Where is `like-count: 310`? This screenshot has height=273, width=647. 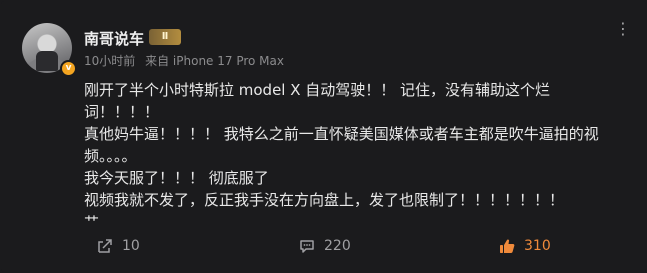
like-count: 310 is located at coordinates (537, 246).